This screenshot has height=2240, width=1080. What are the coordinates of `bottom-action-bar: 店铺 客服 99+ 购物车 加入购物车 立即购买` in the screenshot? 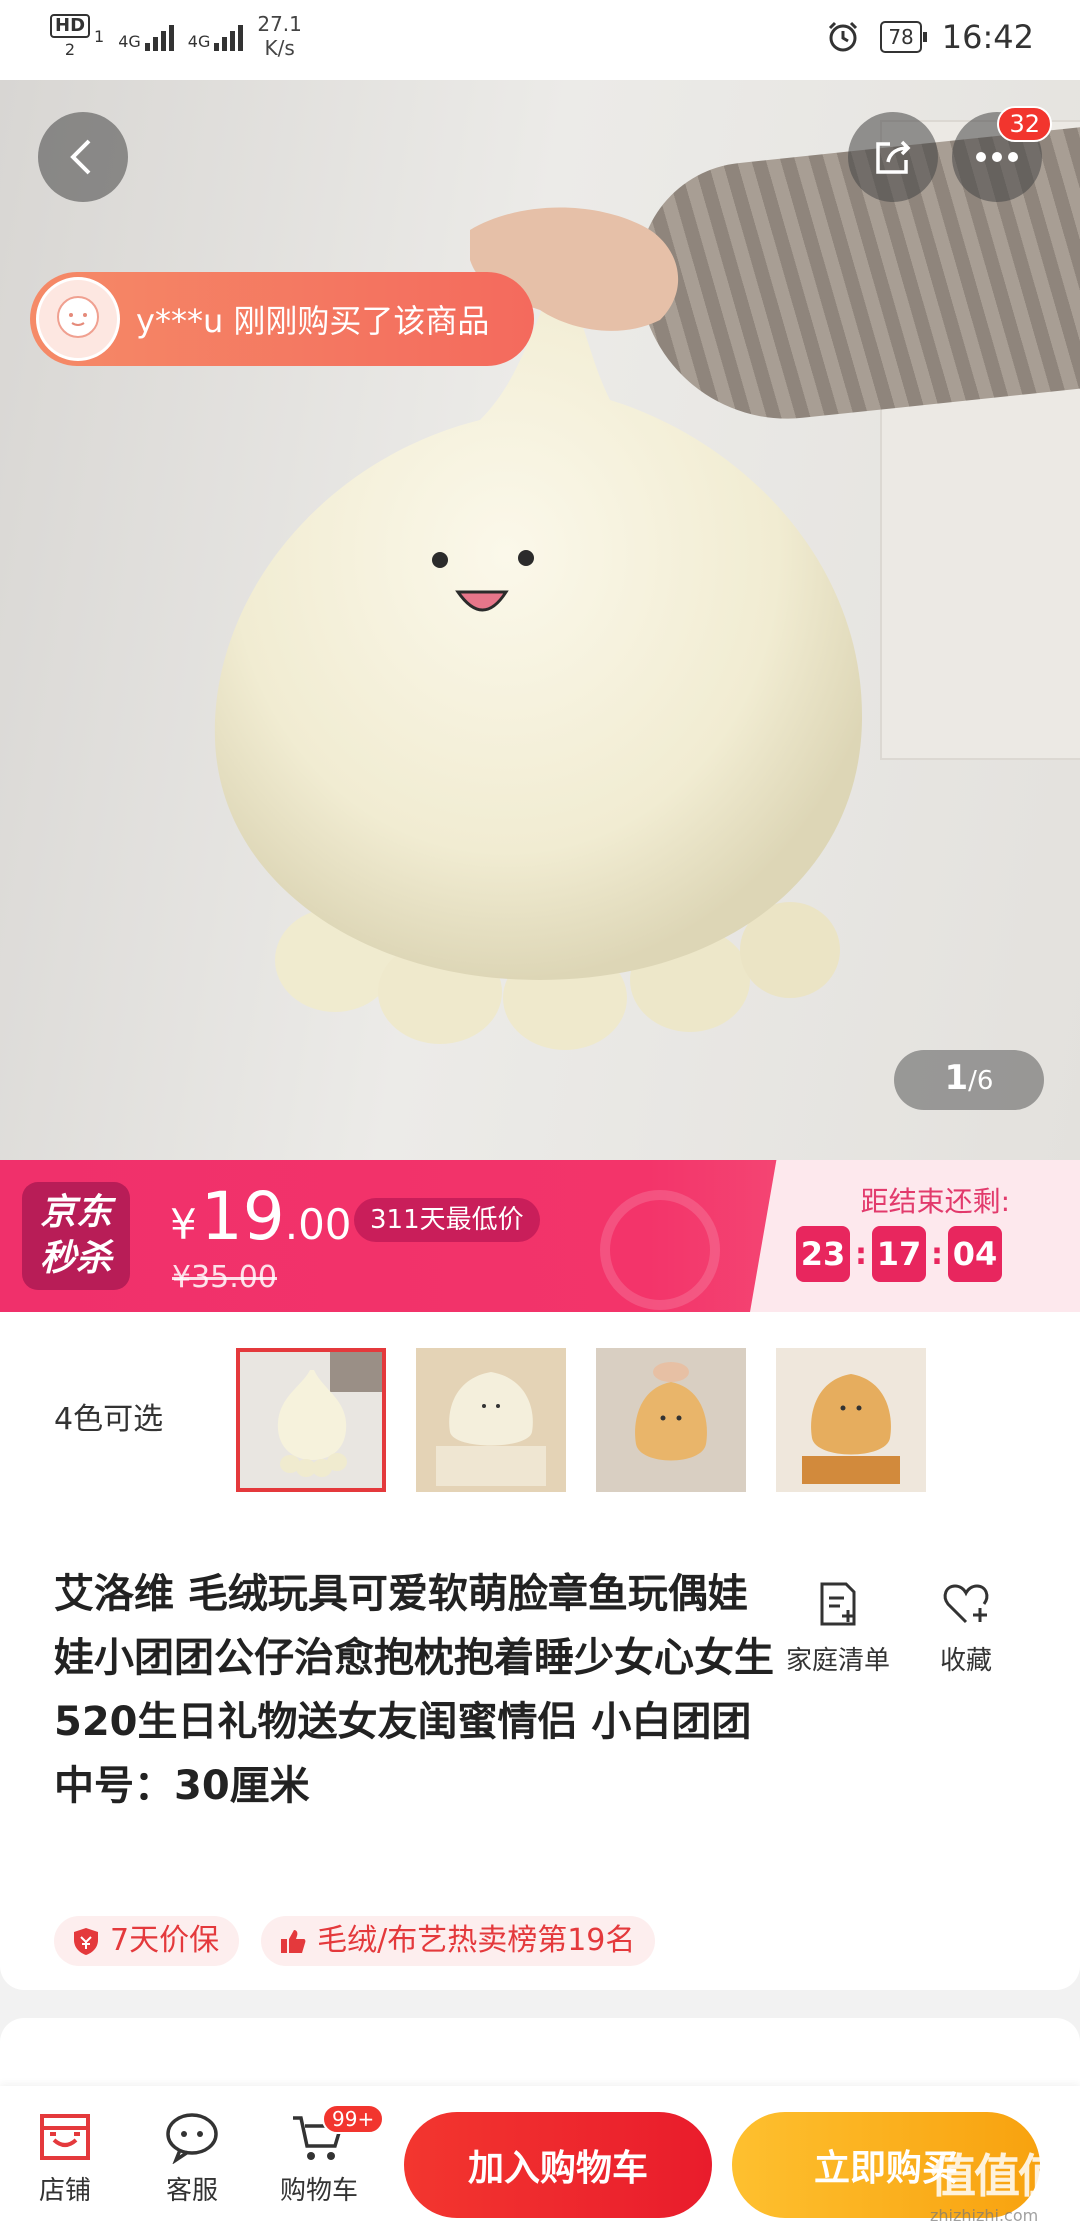 It's located at (540, 2163).